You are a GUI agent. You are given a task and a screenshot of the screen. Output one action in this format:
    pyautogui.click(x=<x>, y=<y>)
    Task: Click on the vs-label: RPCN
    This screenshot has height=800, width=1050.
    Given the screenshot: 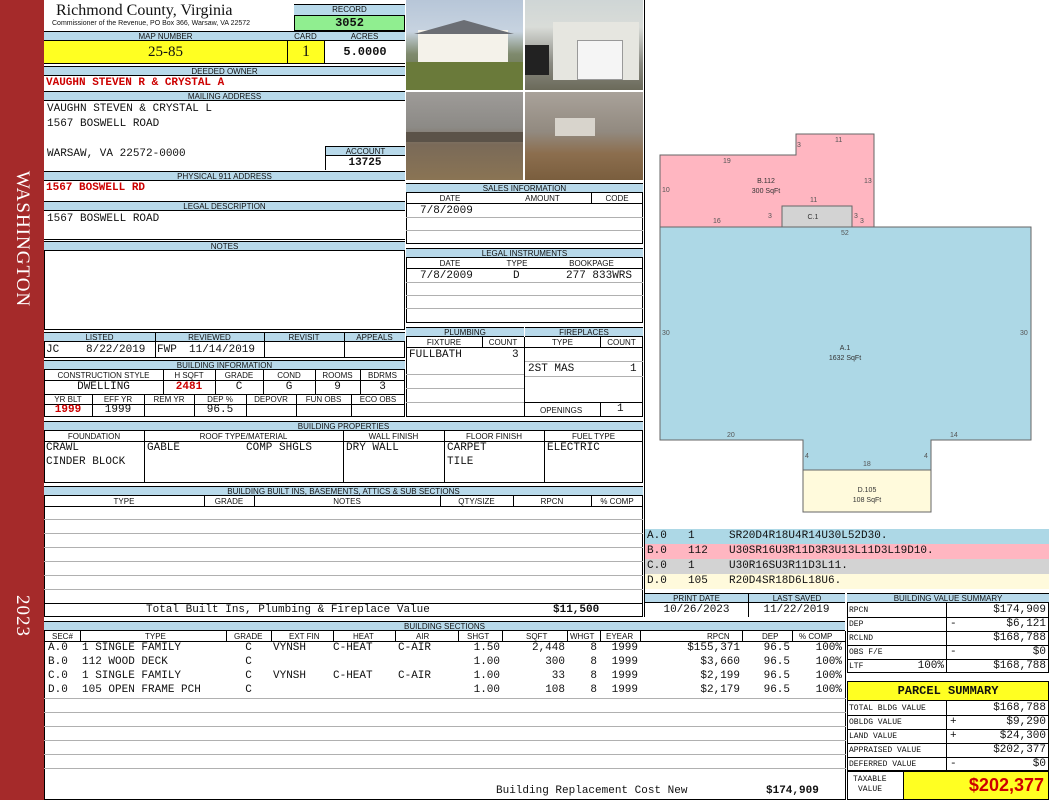 What is the action you would take?
    pyautogui.click(x=859, y=610)
    